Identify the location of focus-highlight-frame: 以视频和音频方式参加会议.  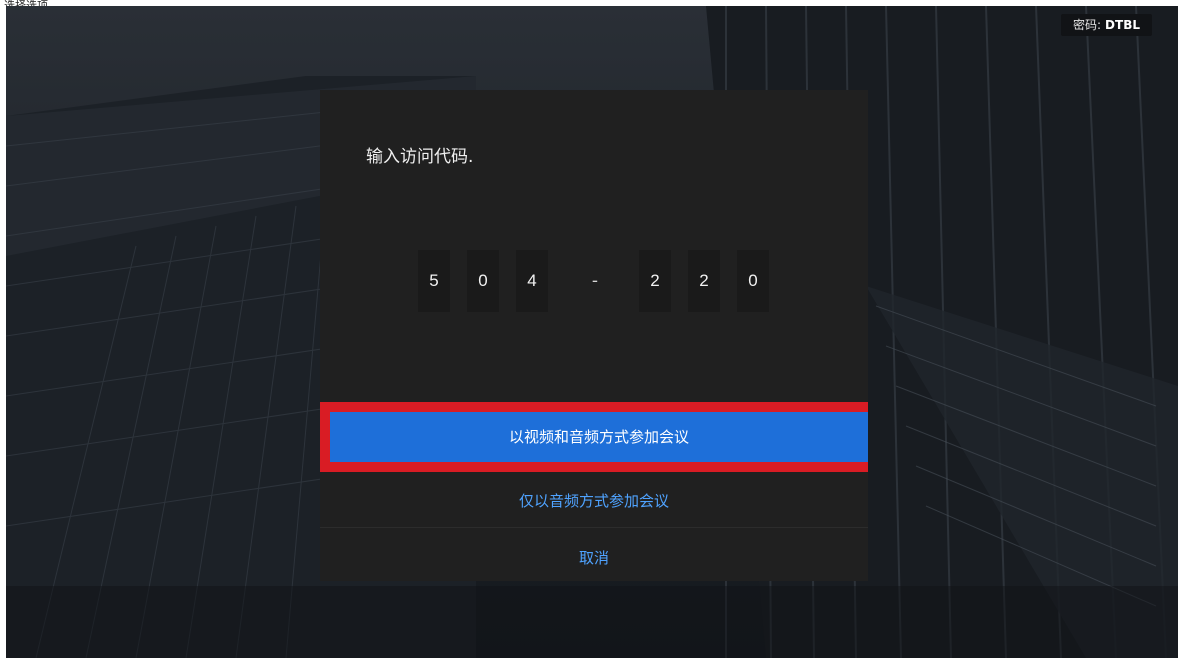
(594, 437).